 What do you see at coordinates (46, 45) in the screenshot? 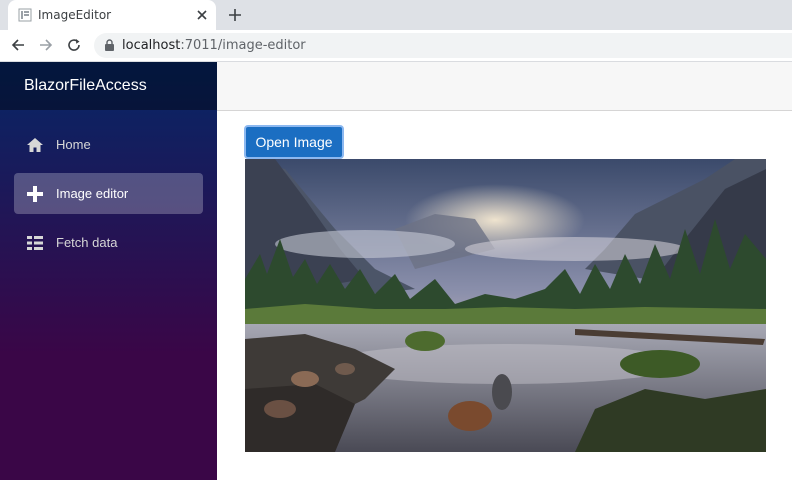
I see `forward-arrow-icon` at bounding box center [46, 45].